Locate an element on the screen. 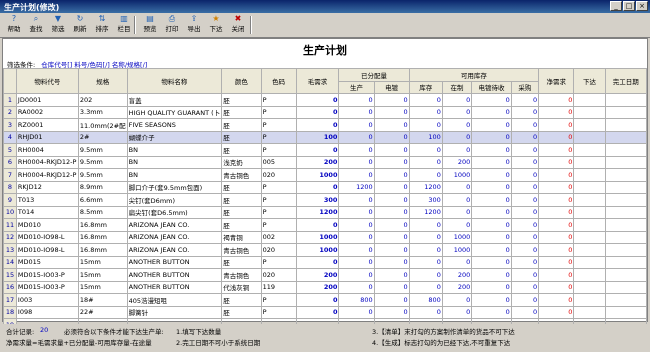 This screenshot has width=650, height=352. cell-spec: 18# is located at coordinates (102, 300).